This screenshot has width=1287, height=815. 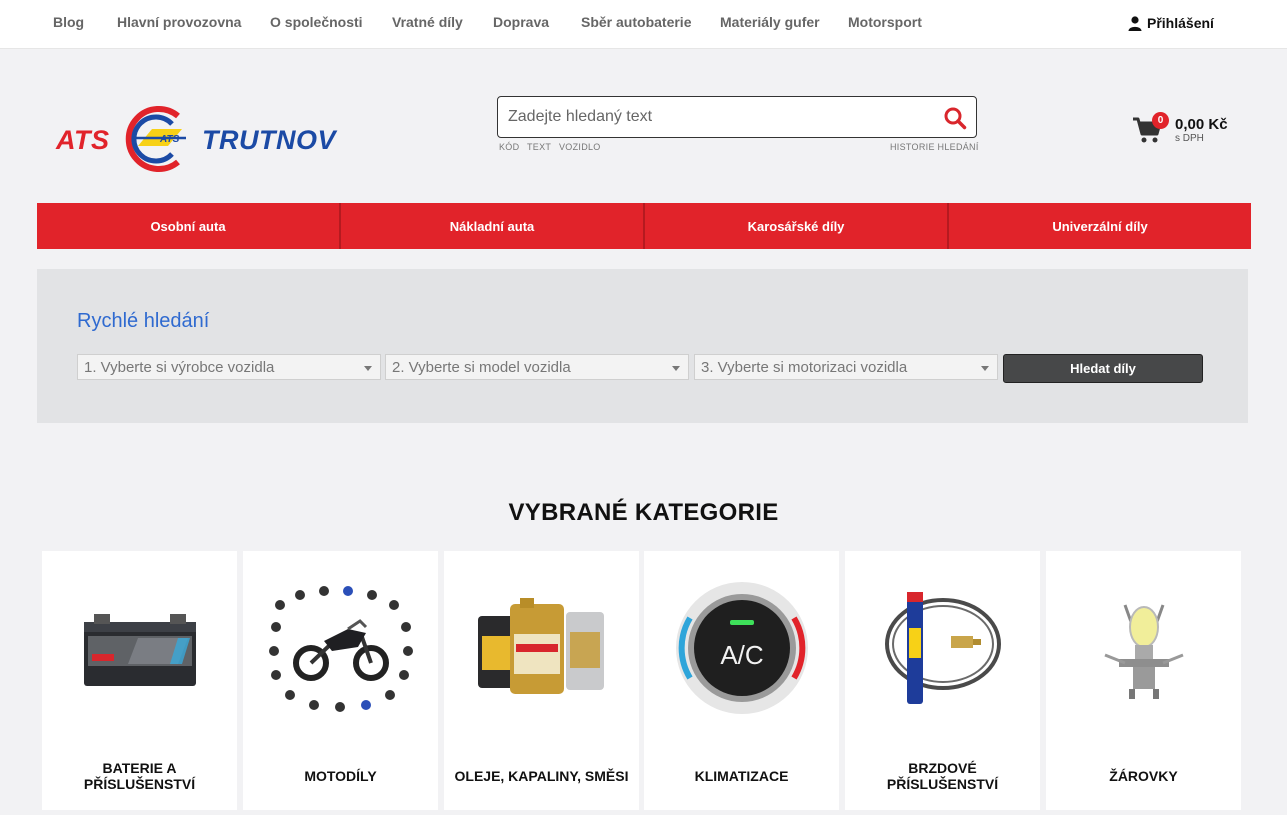 I want to click on ac-button-image: A/C, so click(x=741, y=648).